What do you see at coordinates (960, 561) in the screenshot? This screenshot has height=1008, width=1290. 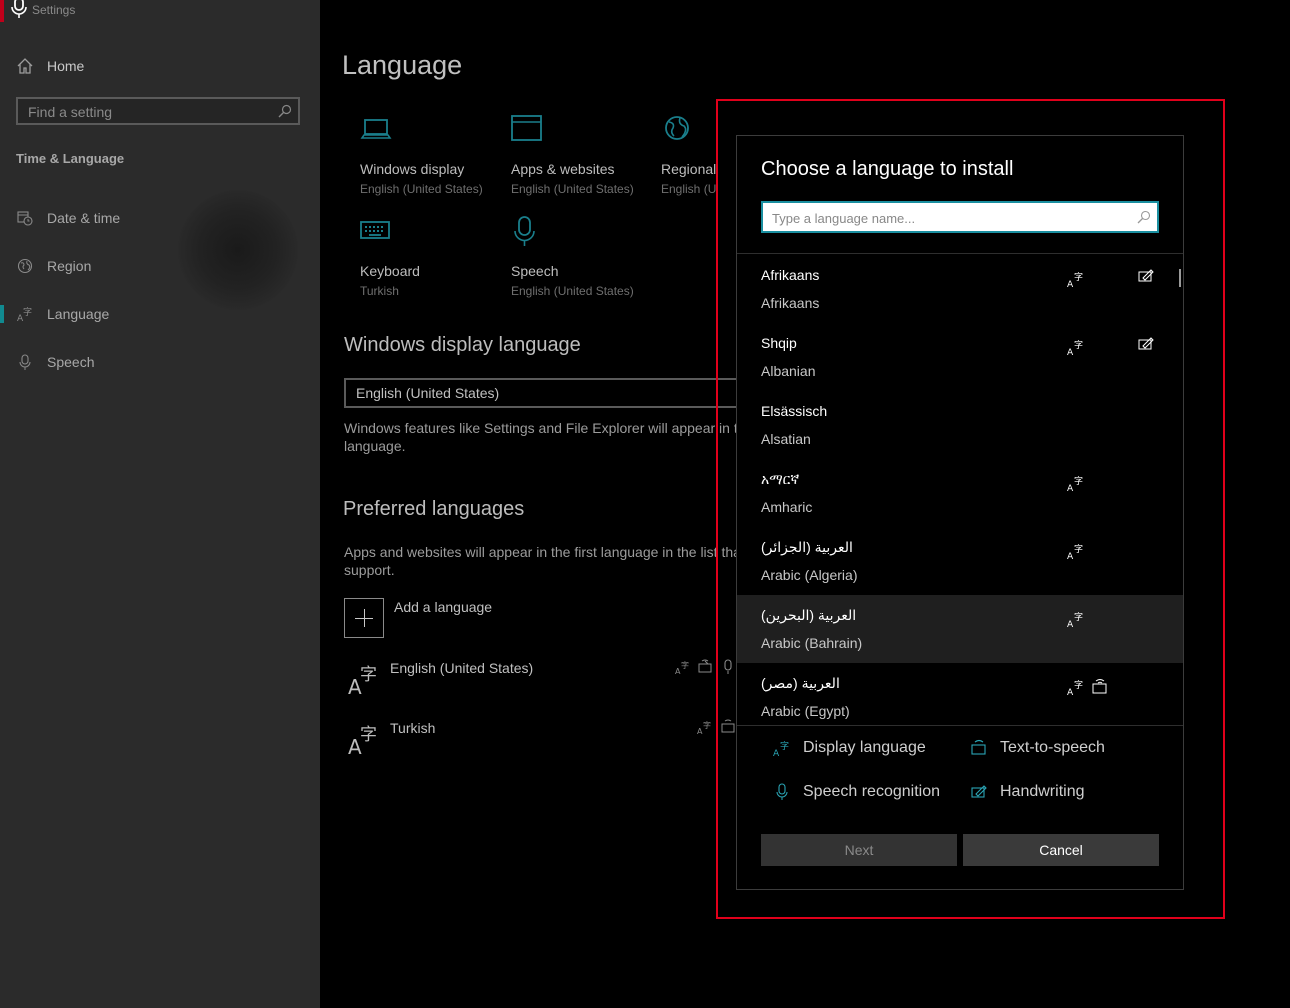 I see `list-item: العربية (الجزائر) Arabic (Algeria) A 字` at bounding box center [960, 561].